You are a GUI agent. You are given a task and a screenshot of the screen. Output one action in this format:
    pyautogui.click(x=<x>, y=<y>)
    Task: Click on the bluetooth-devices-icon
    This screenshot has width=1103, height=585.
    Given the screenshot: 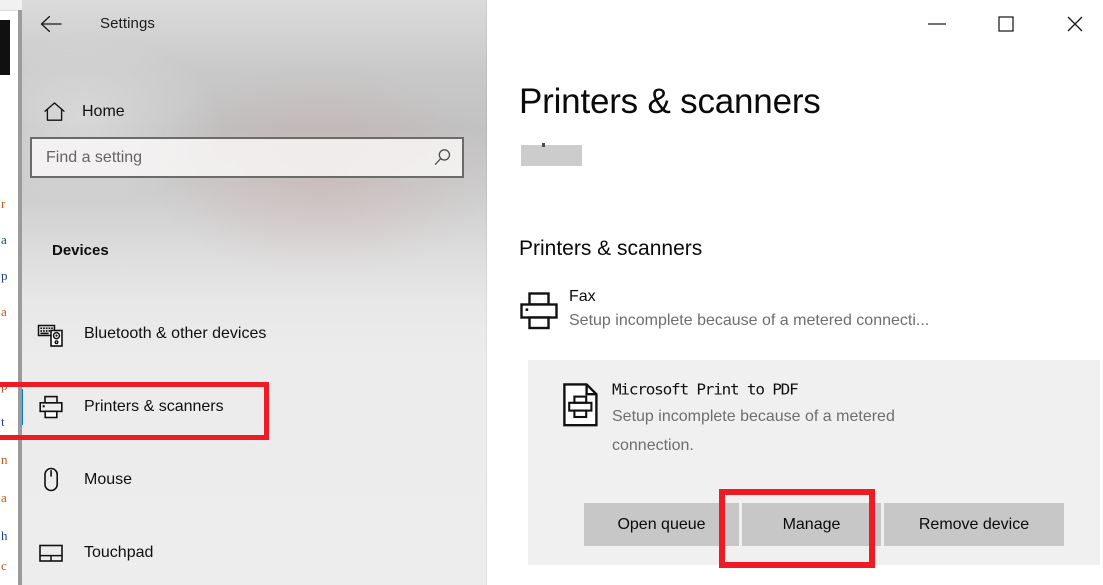 What is the action you would take?
    pyautogui.click(x=51, y=334)
    